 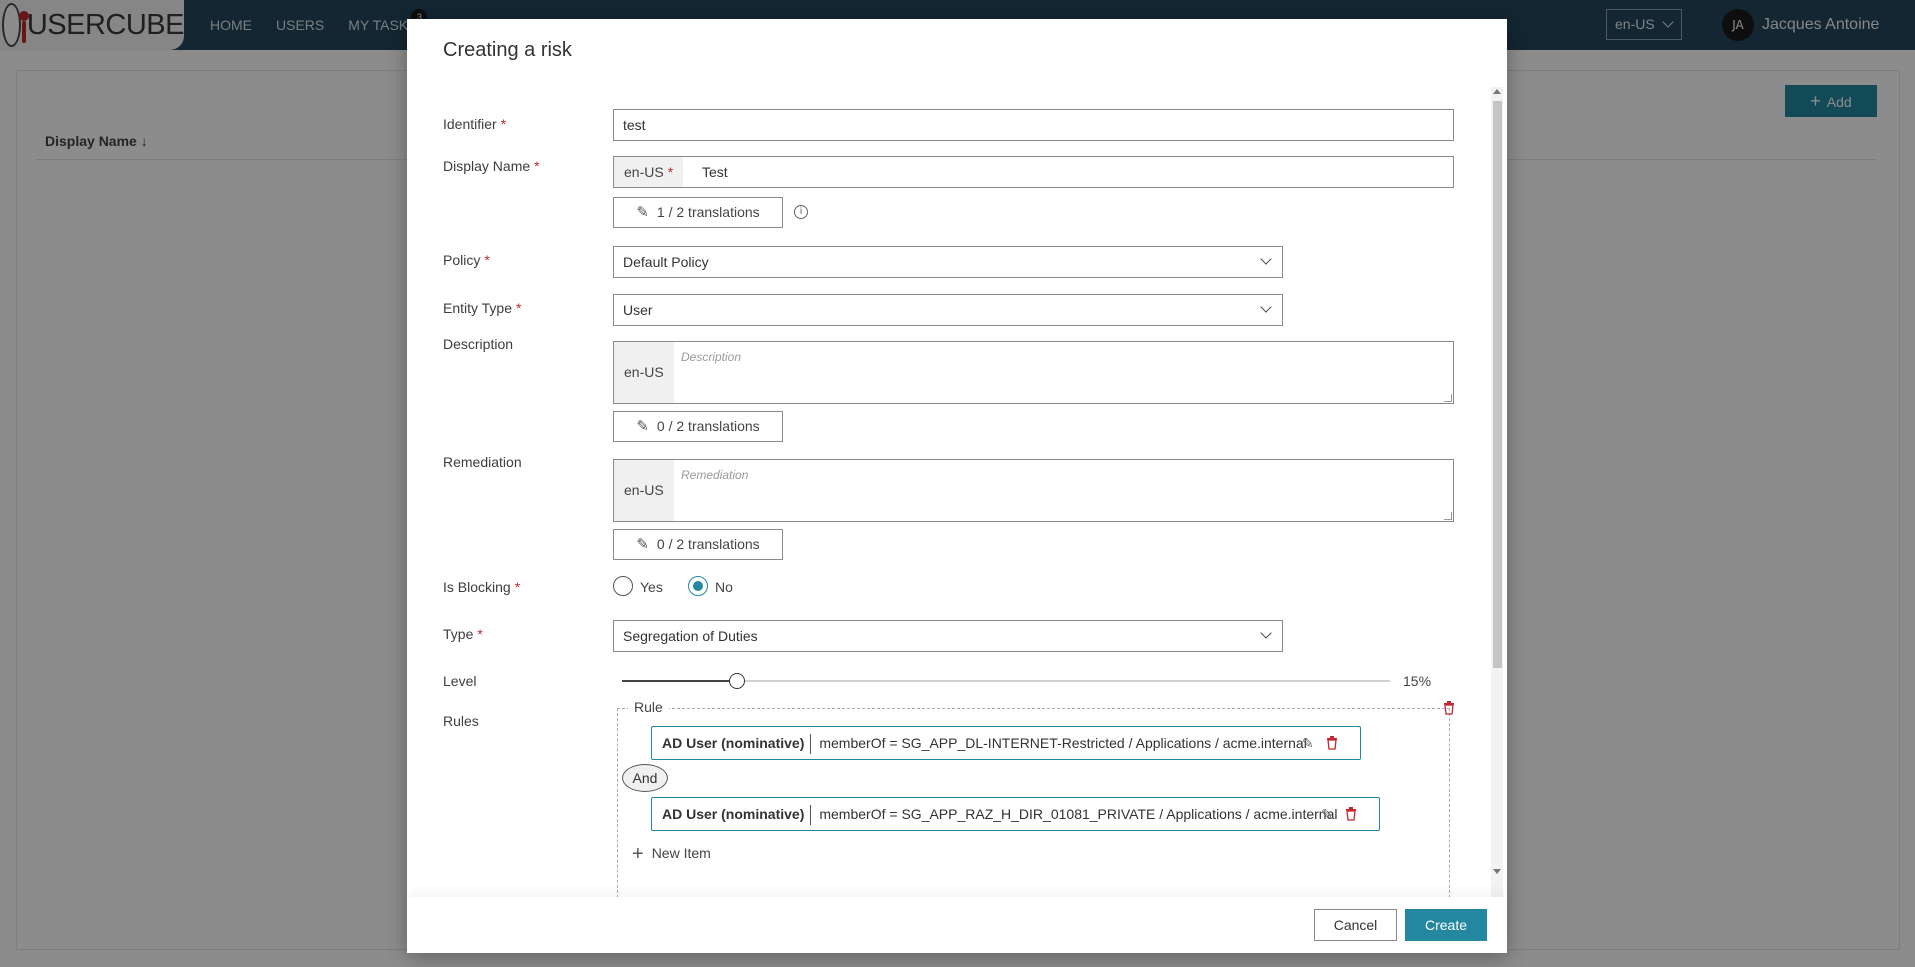 I want to click on is-blocking-label: Is Blocking *, so click(x=481, y=587).